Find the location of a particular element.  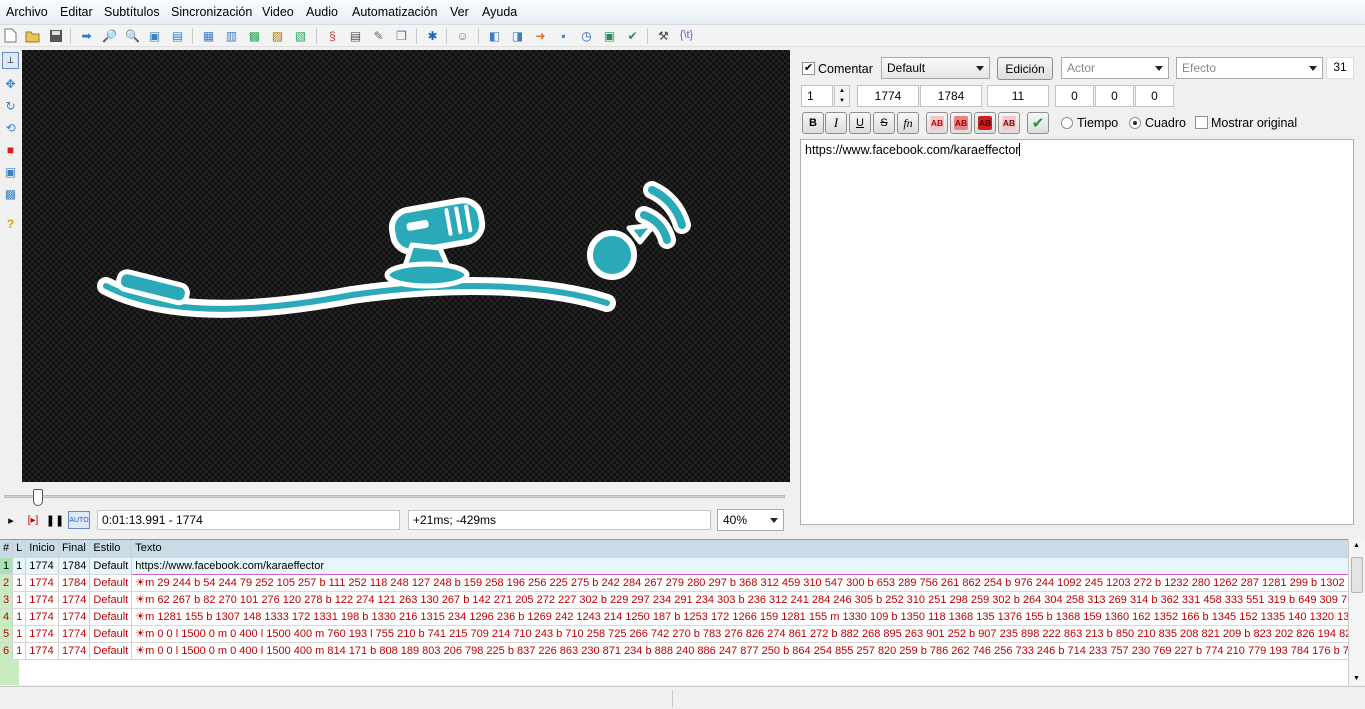

show-original-checkbox is located at coordinates (1201, 122).